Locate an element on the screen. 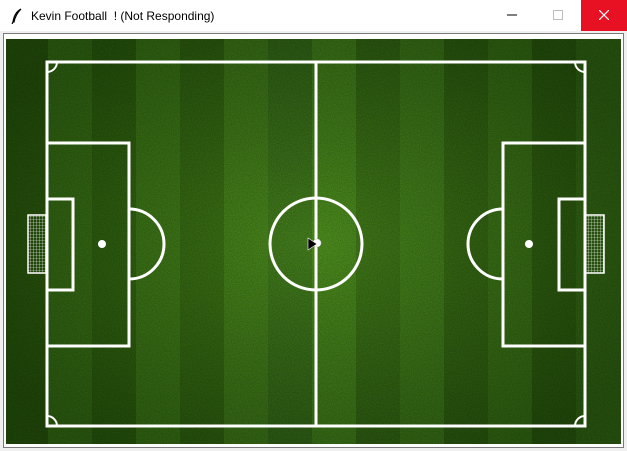 The image size is (627, 451). maximize-icon is located at coordinates (558, 16).